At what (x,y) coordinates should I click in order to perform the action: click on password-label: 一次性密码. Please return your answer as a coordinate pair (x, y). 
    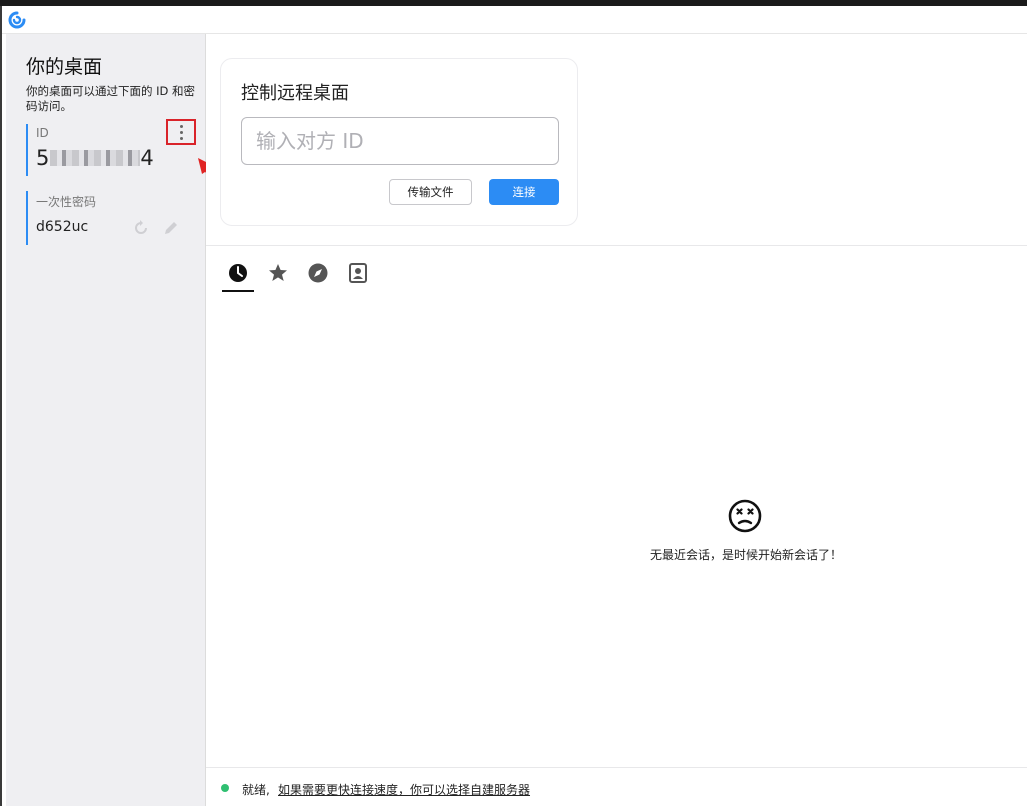
    Looking at the image, I should click on (66, 202).